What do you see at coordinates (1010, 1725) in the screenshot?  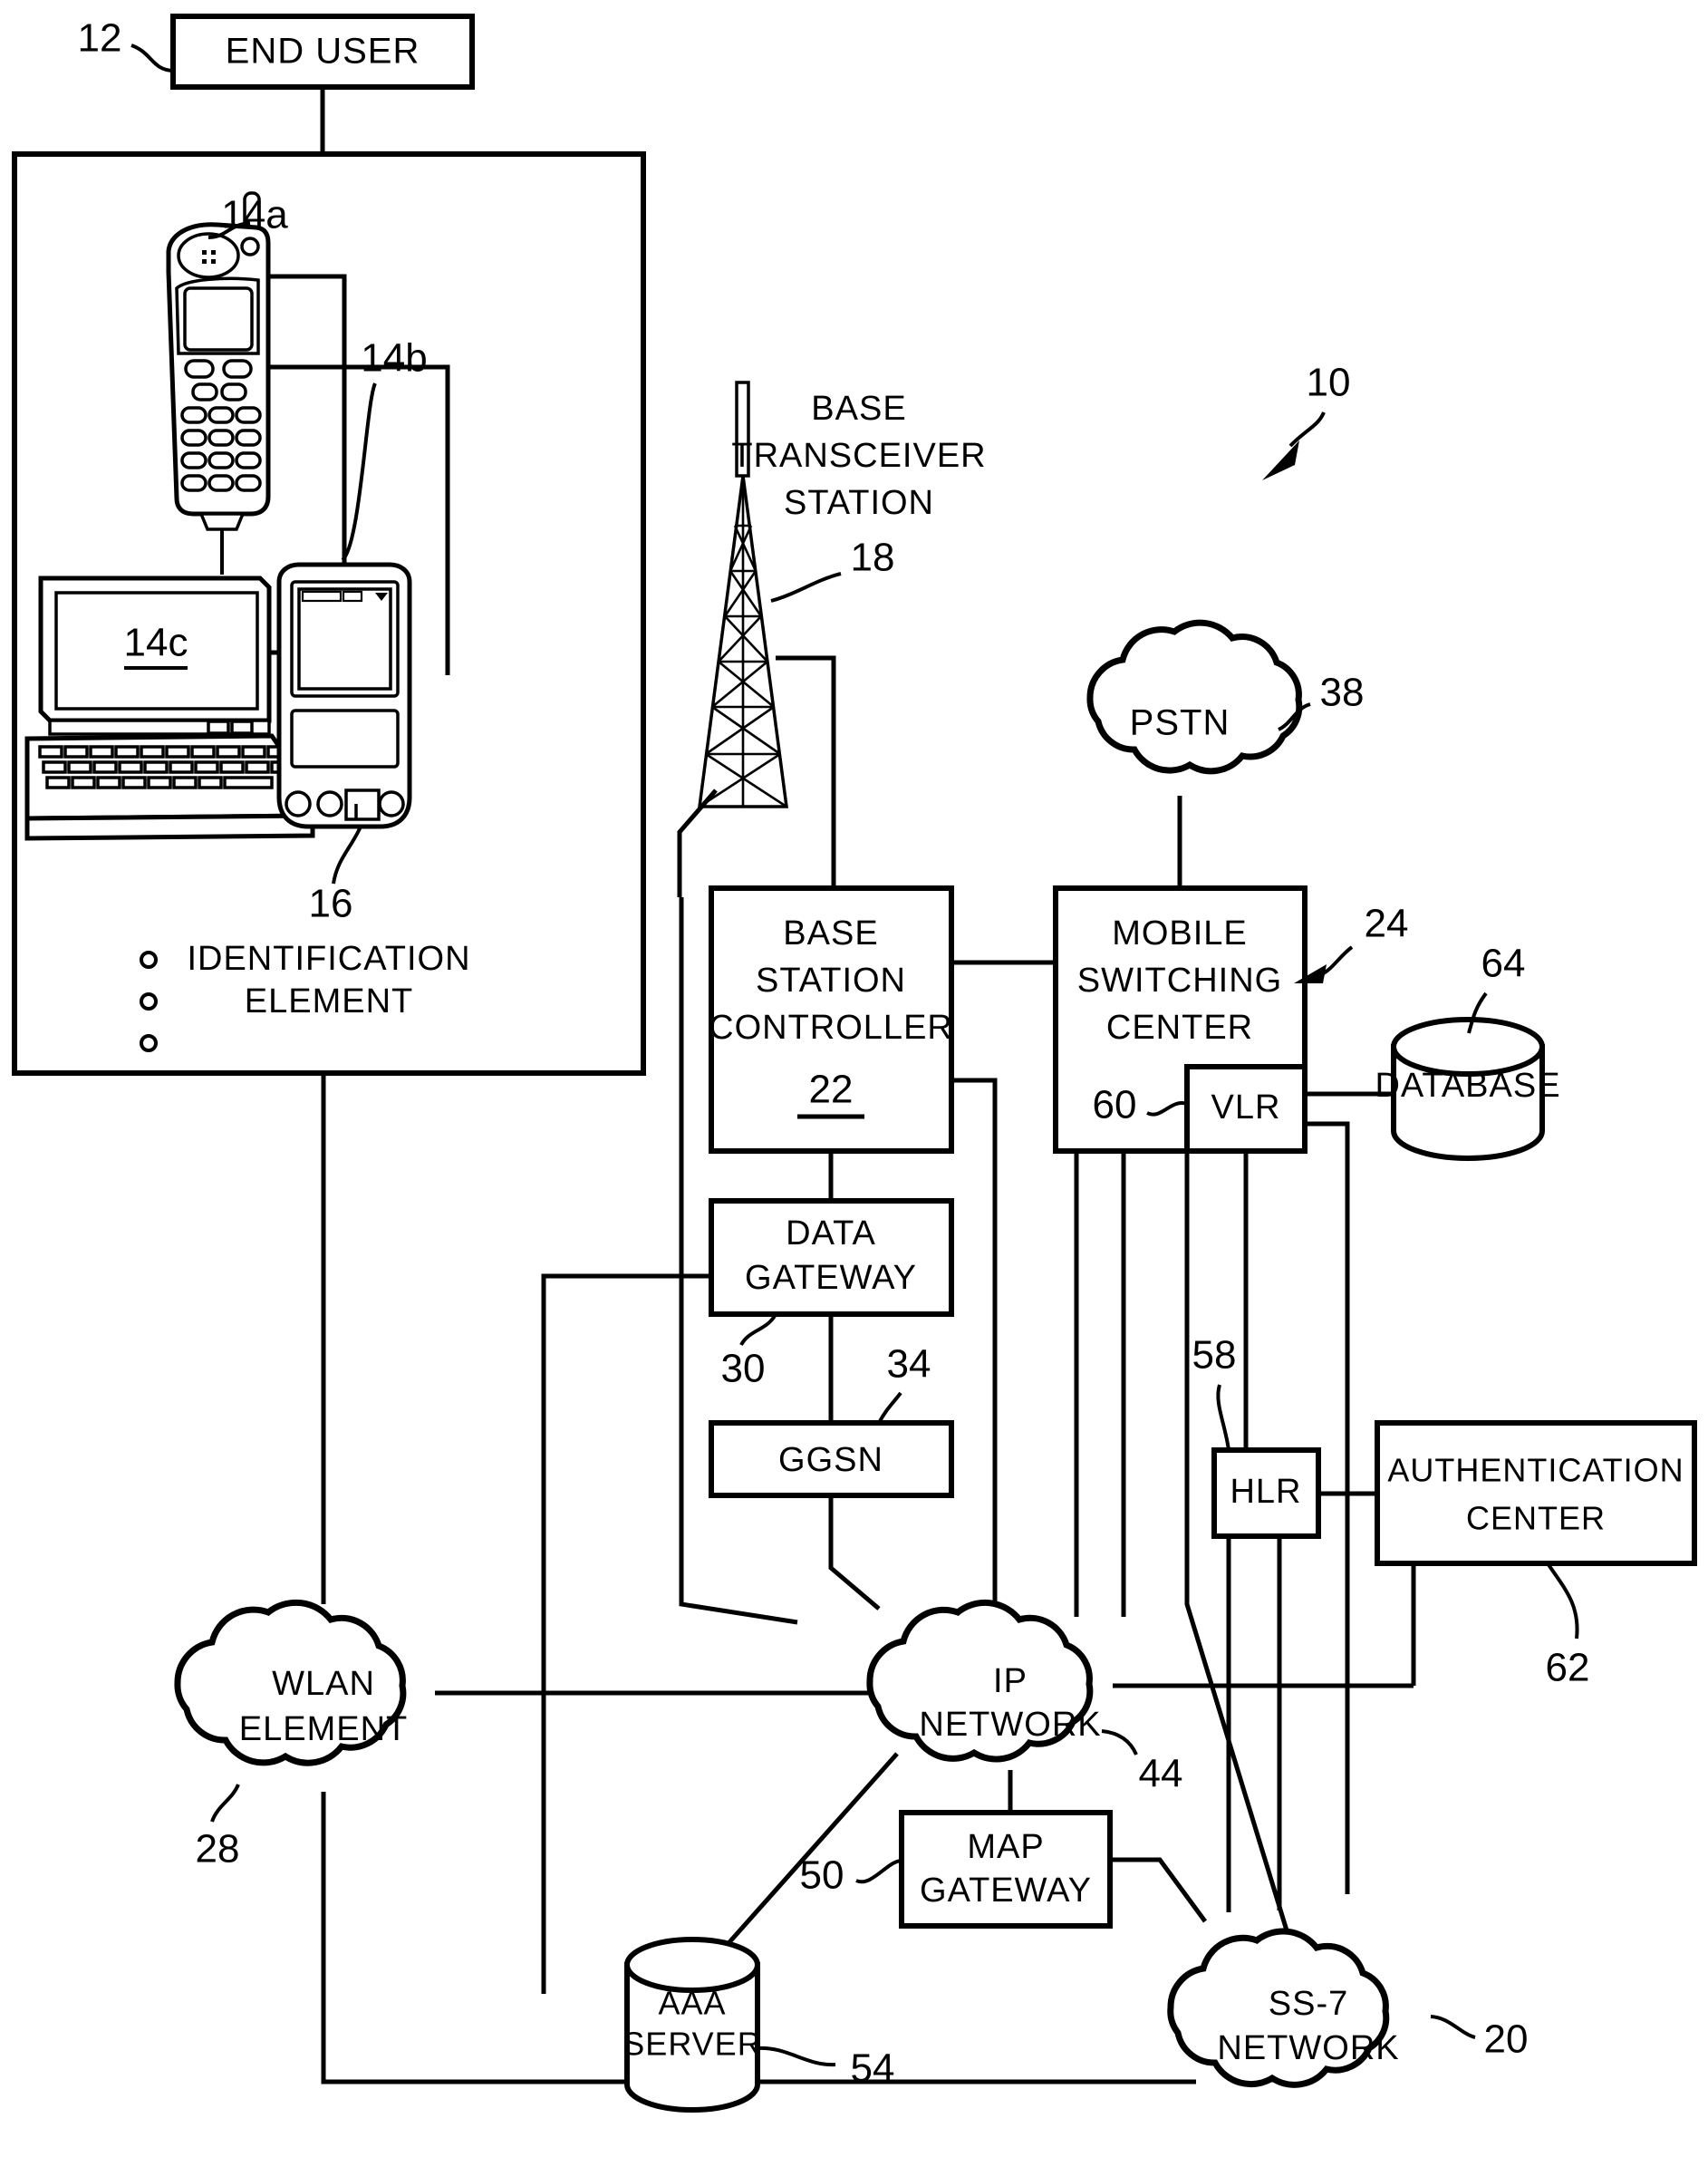 I see `ip-network-label-line2: NETWORK` at bounding box center [1010, 1725].